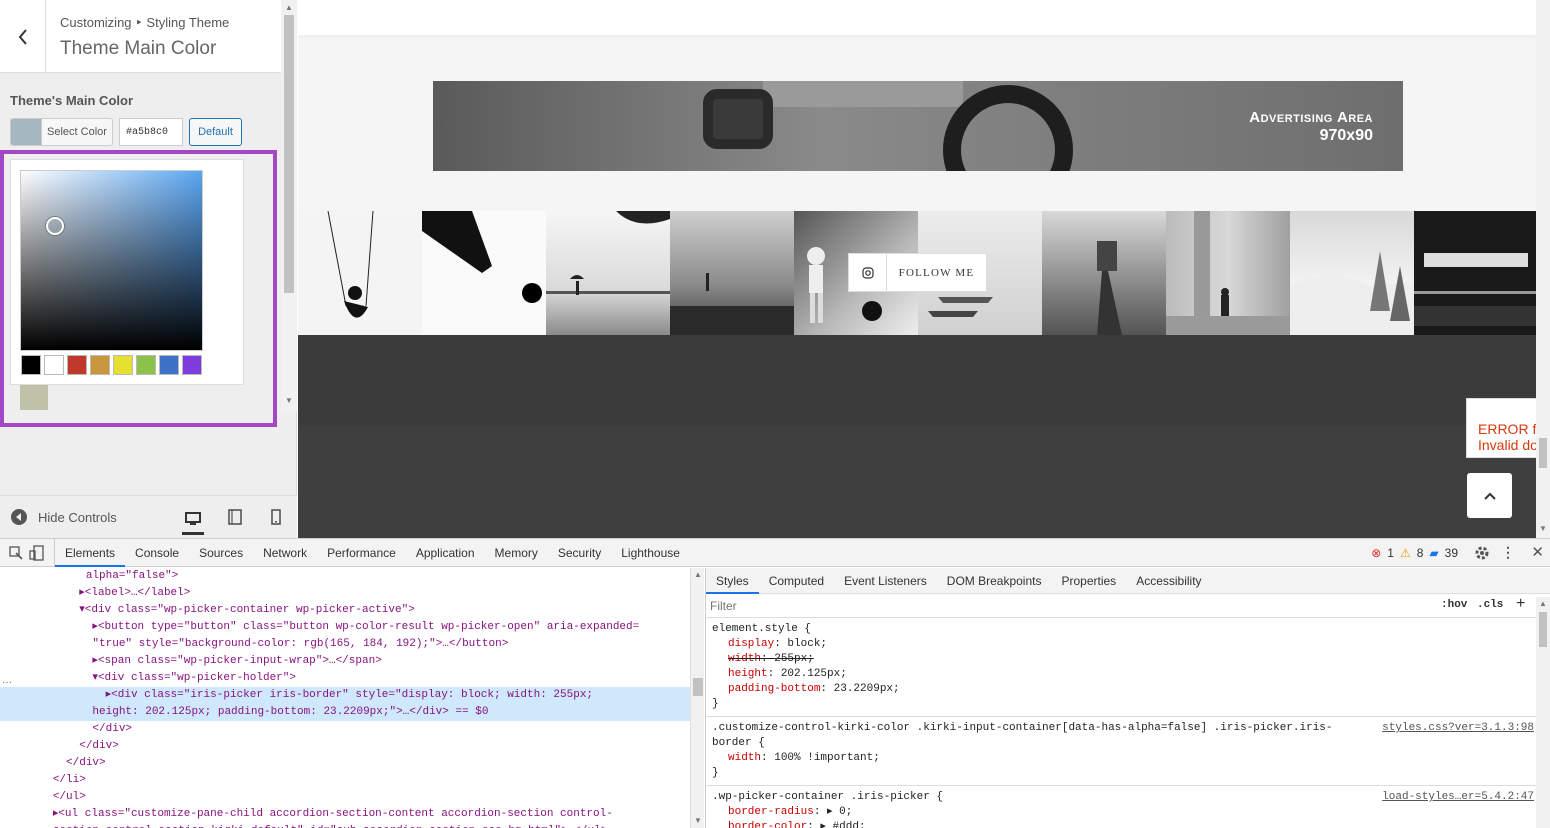 This screenshot has height=828, width=1550. Describe the element at coordinates (1490, 605) in the screenshot. I see `class-toggle: .cls` at that location.